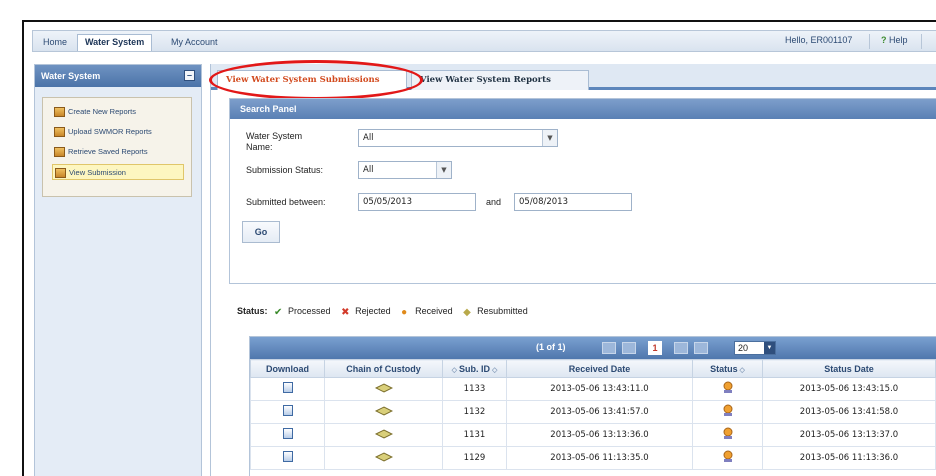  What do you see at coordinates (494, 202) in the screenshot?
I see `and-label: and` at bounding box center [494, 202].